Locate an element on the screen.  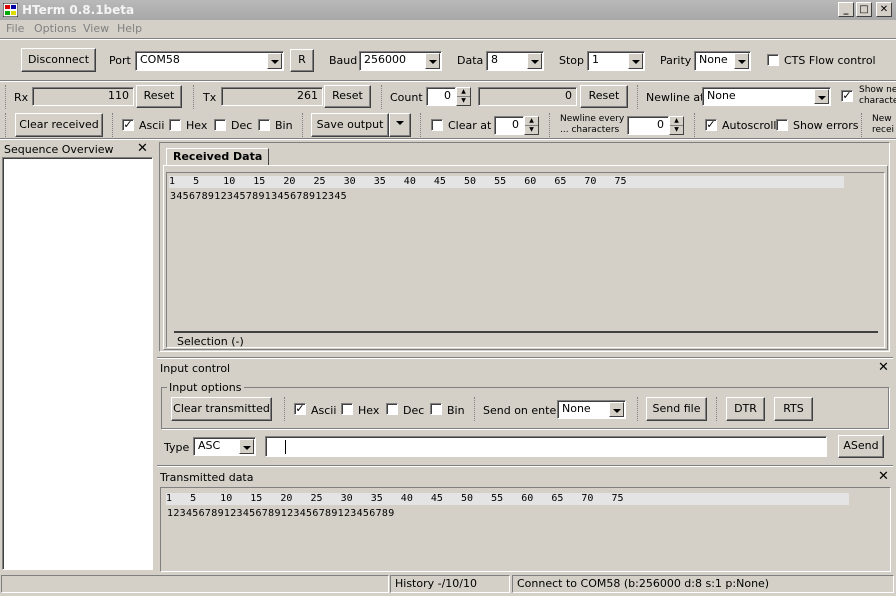
count-label: Count is located at coordinates (406, 97).